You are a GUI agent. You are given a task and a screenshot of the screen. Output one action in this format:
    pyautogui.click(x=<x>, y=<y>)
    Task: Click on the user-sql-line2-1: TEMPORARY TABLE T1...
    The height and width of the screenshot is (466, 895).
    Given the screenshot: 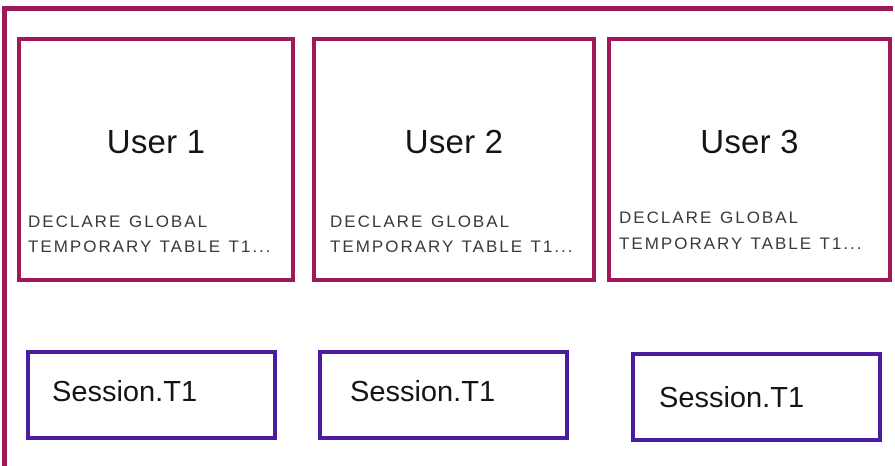 What is the action you would take?
    pyautogui.click(x=150, y=246)
    